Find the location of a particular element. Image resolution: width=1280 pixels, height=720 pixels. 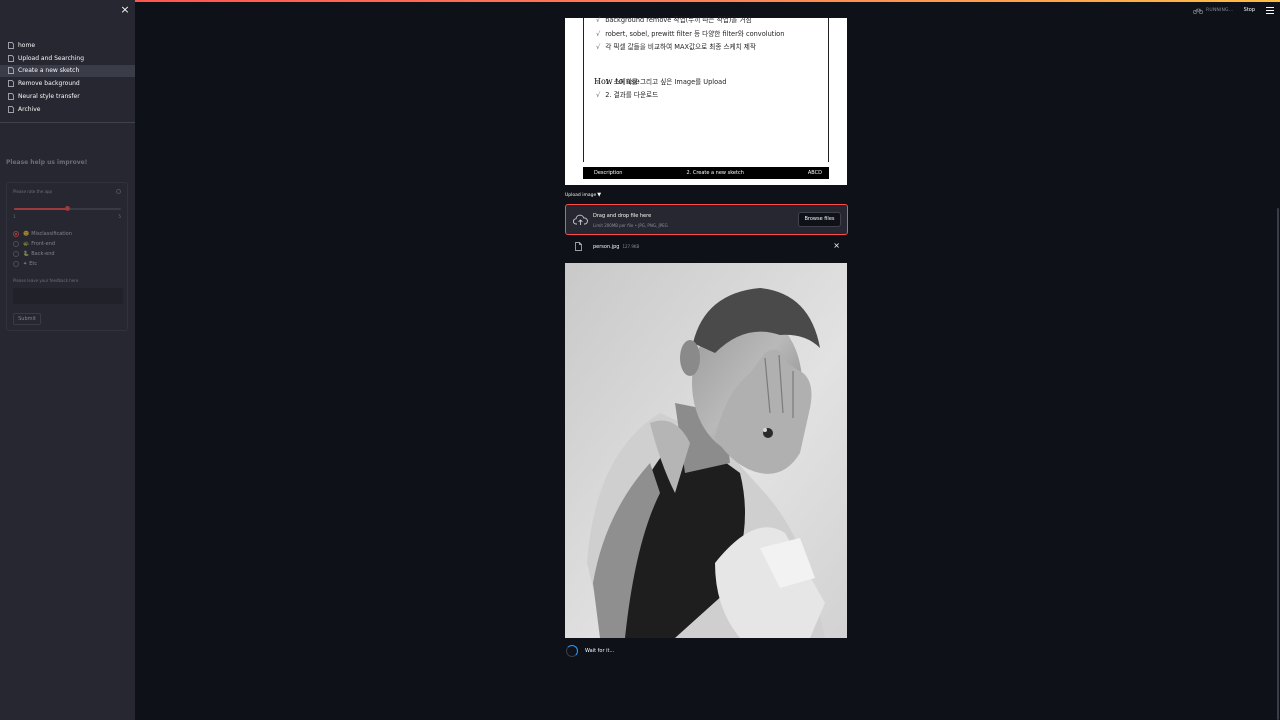

slider-min-label: 1 is located at coordinates (14, 216).